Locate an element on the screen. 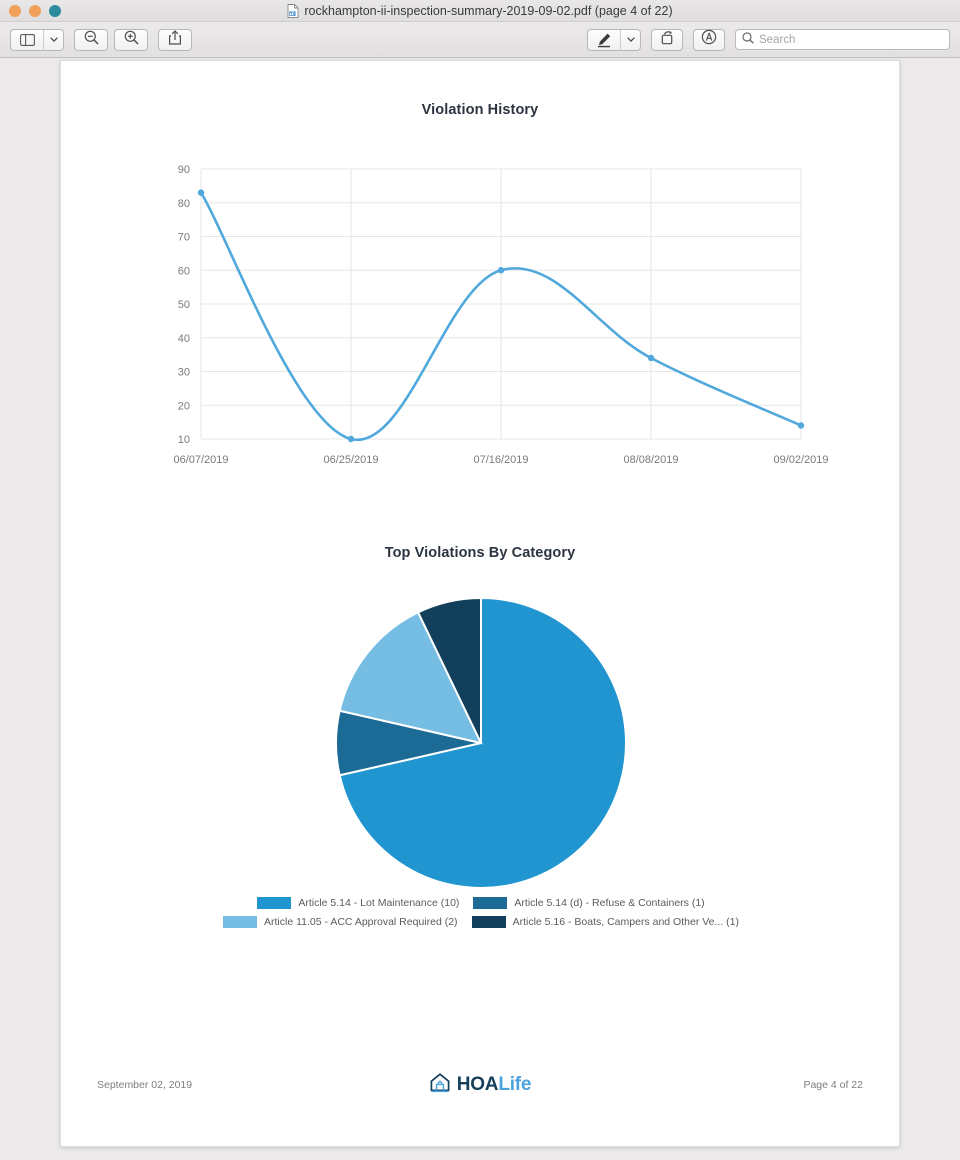 The height and width of the screenshot is (1160, 960). zoom-out-button is located at coordinates (91, 39).